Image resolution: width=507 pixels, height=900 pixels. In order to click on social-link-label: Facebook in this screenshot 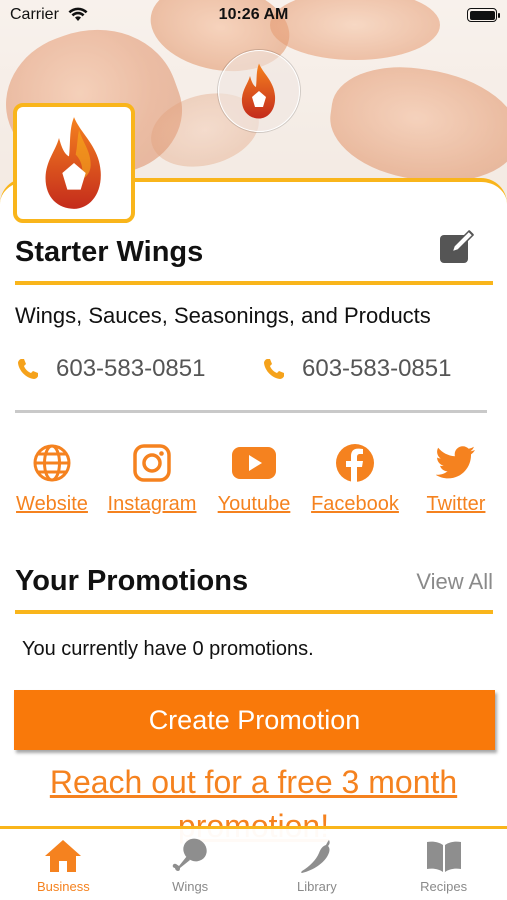, I will do `click(355, 504)`.